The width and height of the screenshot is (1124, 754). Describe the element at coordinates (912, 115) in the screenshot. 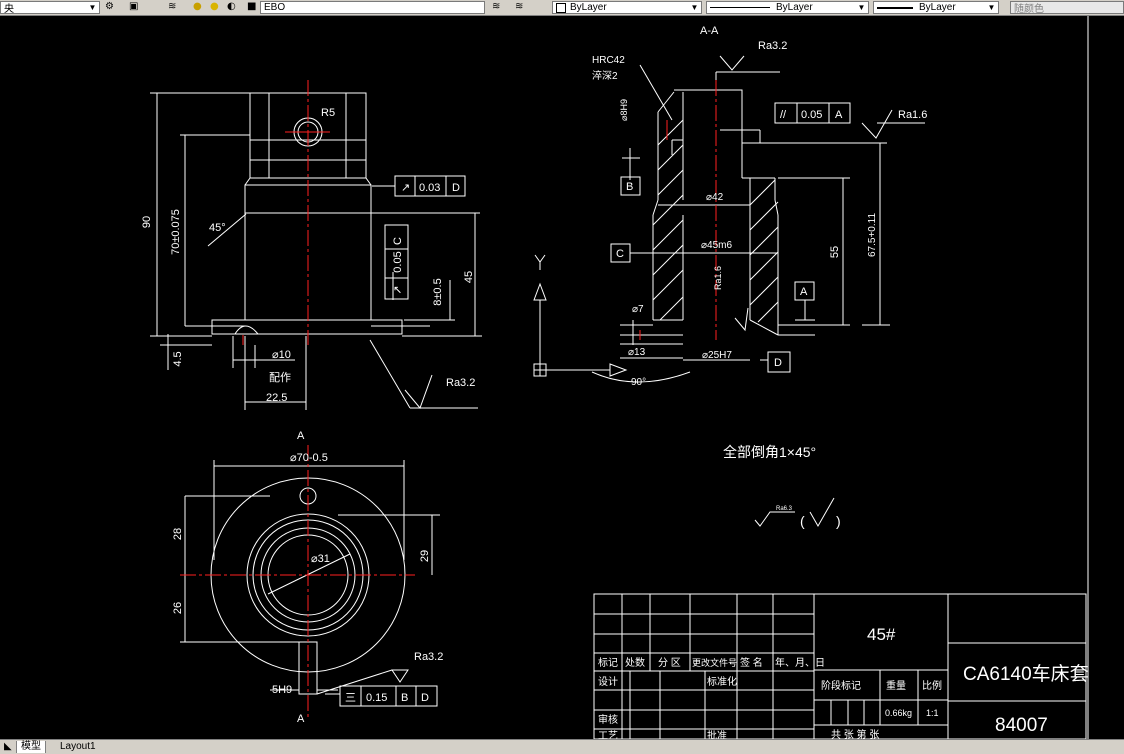

I see `roughness-ra16: Ra1.6` at that location.